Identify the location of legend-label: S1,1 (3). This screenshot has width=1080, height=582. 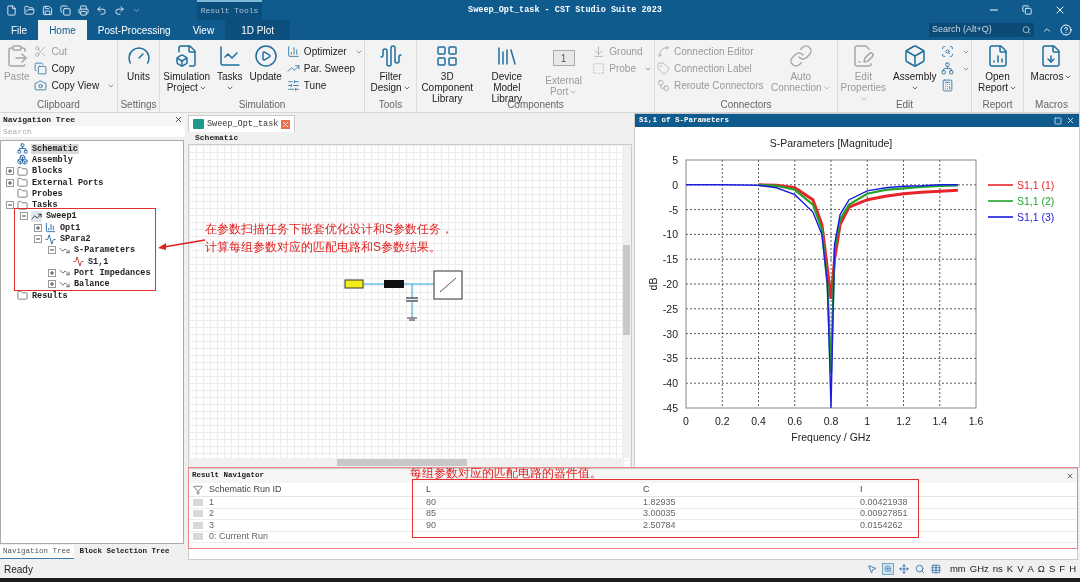
(1036, 217).